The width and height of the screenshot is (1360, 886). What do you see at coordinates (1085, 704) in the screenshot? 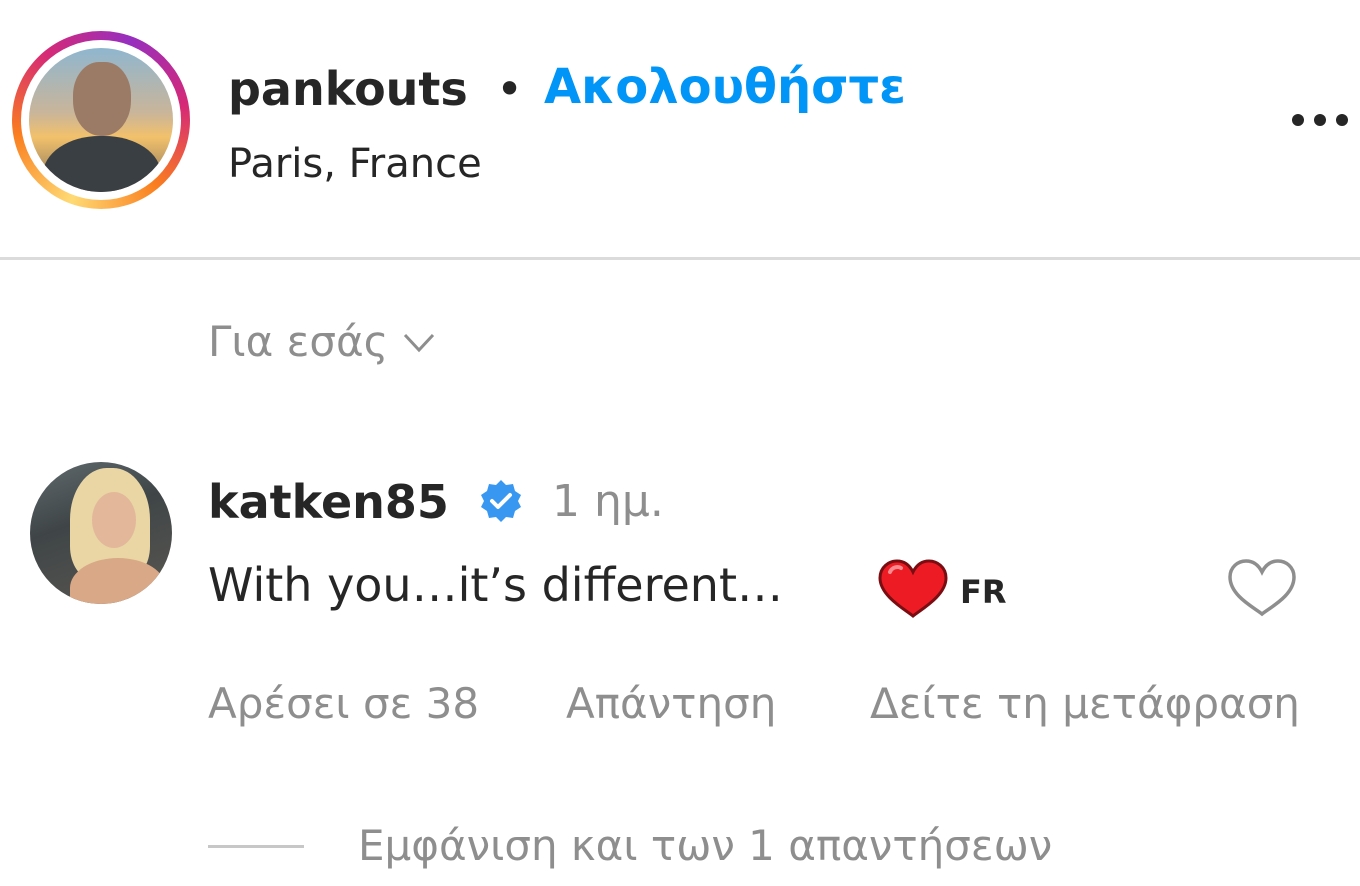
I see `see-translation-button: Δείτε τη μετάφραση` at bounding box center [1085, 704].